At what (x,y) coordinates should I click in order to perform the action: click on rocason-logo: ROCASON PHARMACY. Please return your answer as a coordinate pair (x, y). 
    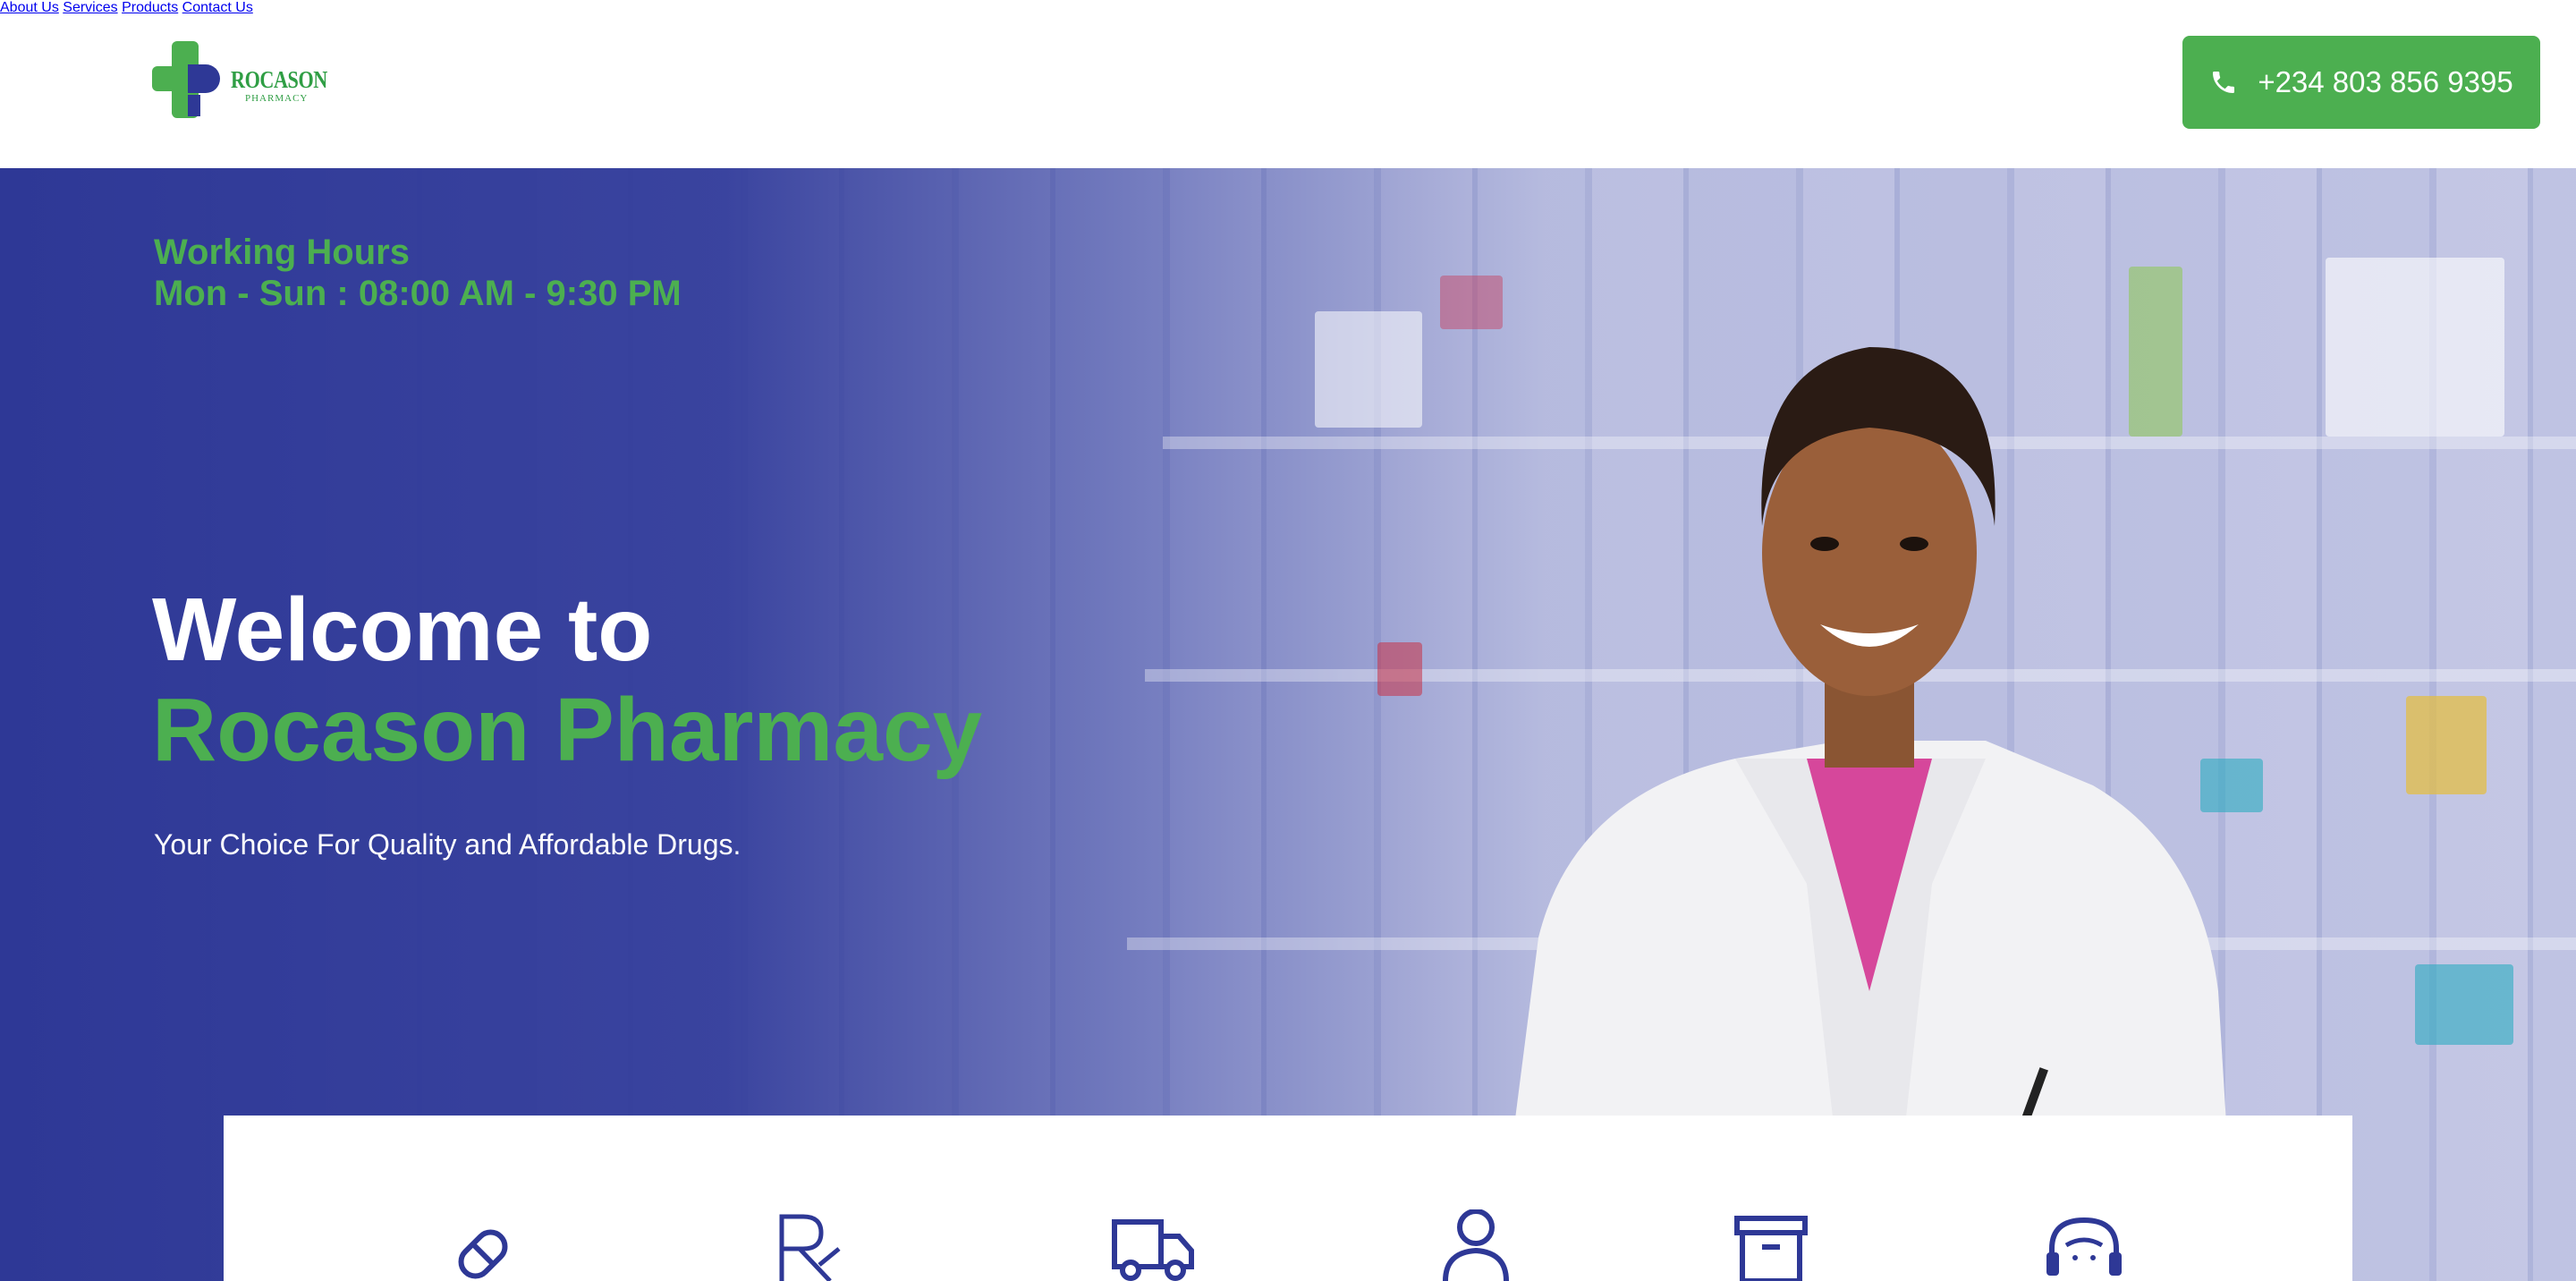
    Looking at the image, I should click on (241, 81).